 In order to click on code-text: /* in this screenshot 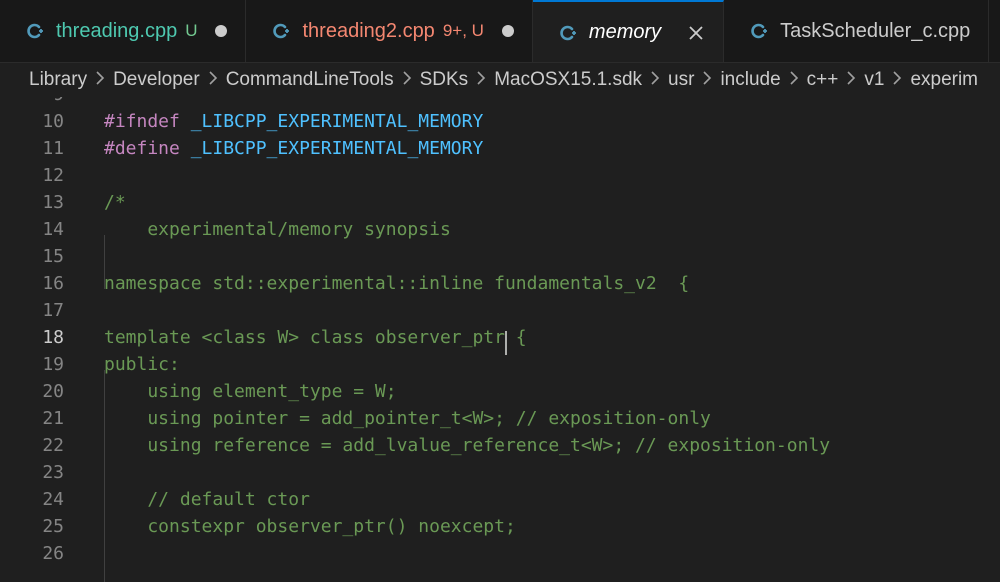, I will do `click(115, 202)`.